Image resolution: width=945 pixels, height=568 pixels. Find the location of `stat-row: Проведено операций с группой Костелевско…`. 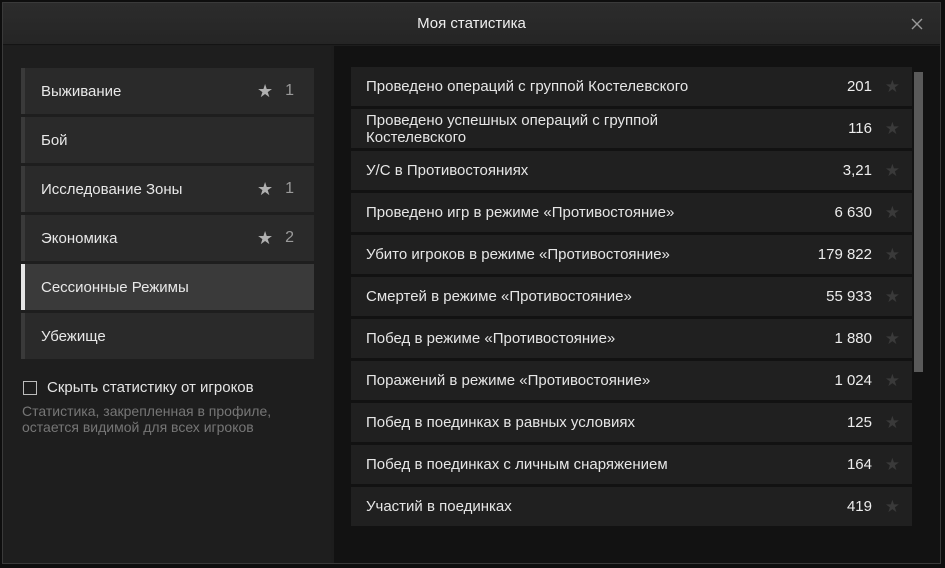

stat-row: Проведено операций с группой Костелевско… is located at coordinates (631, 86).